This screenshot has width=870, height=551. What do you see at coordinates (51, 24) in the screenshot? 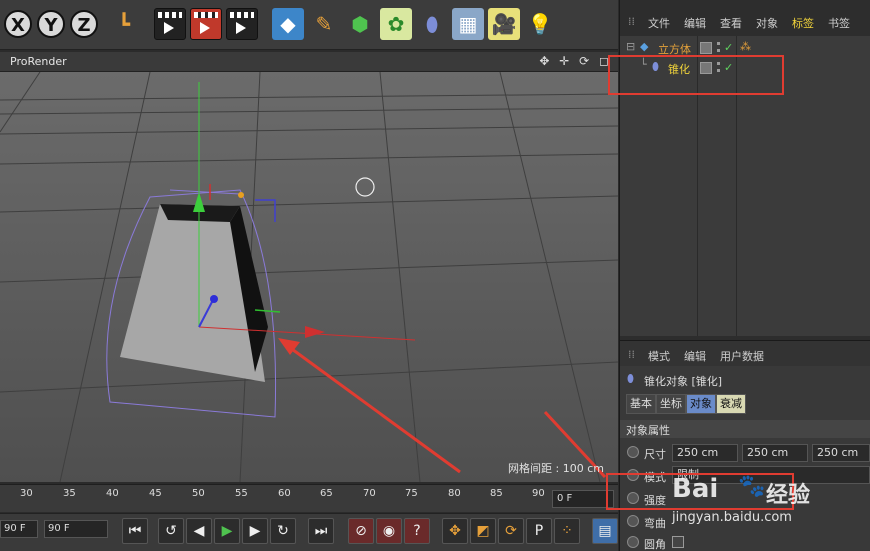
I see `y-axis-toggle: Y` at bounding box center [51, 24].